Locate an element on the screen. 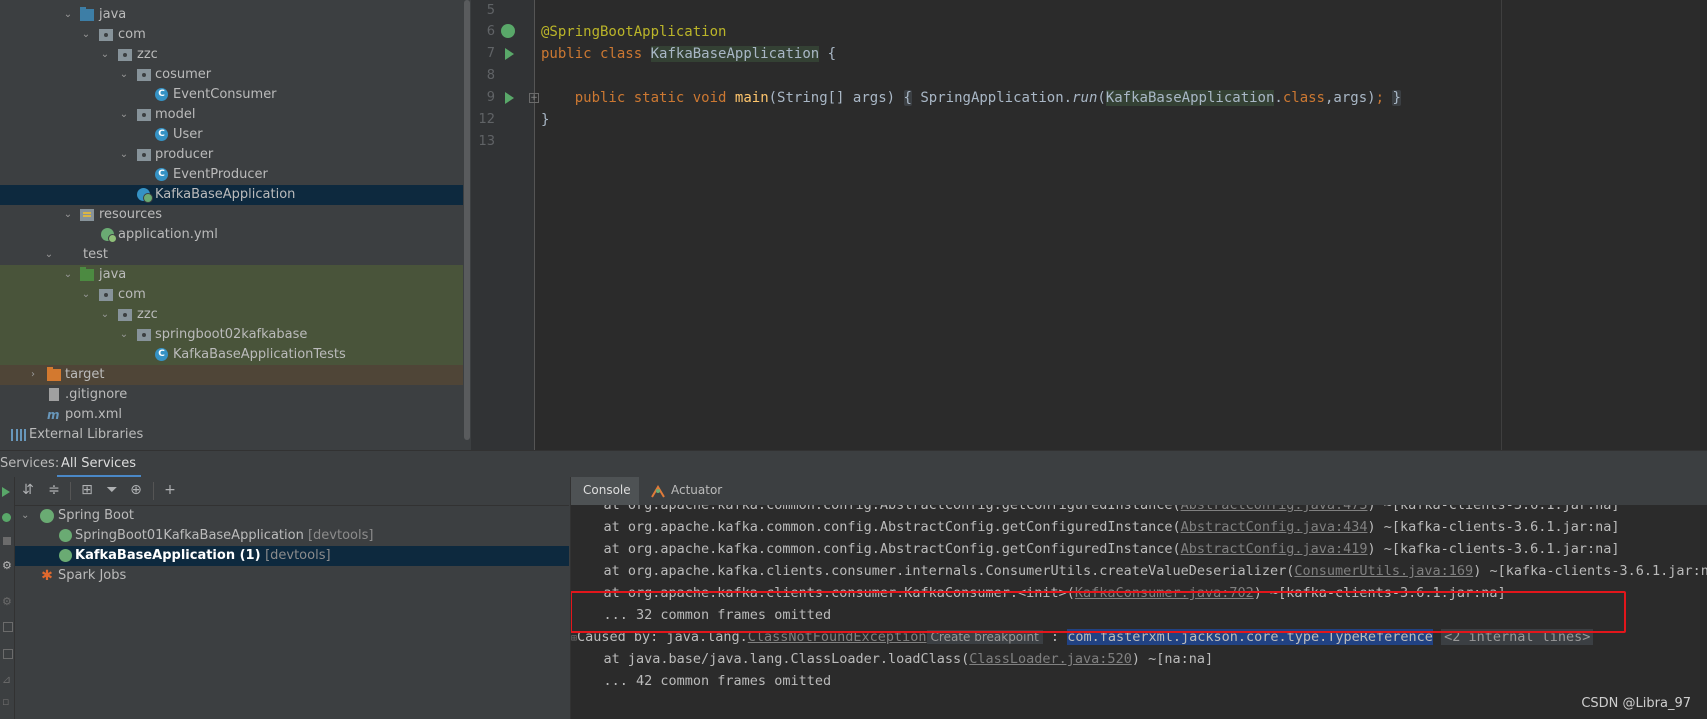 The image size is (1707, 719). pin-icon: ⊿ is located at coordinates (6, 679).